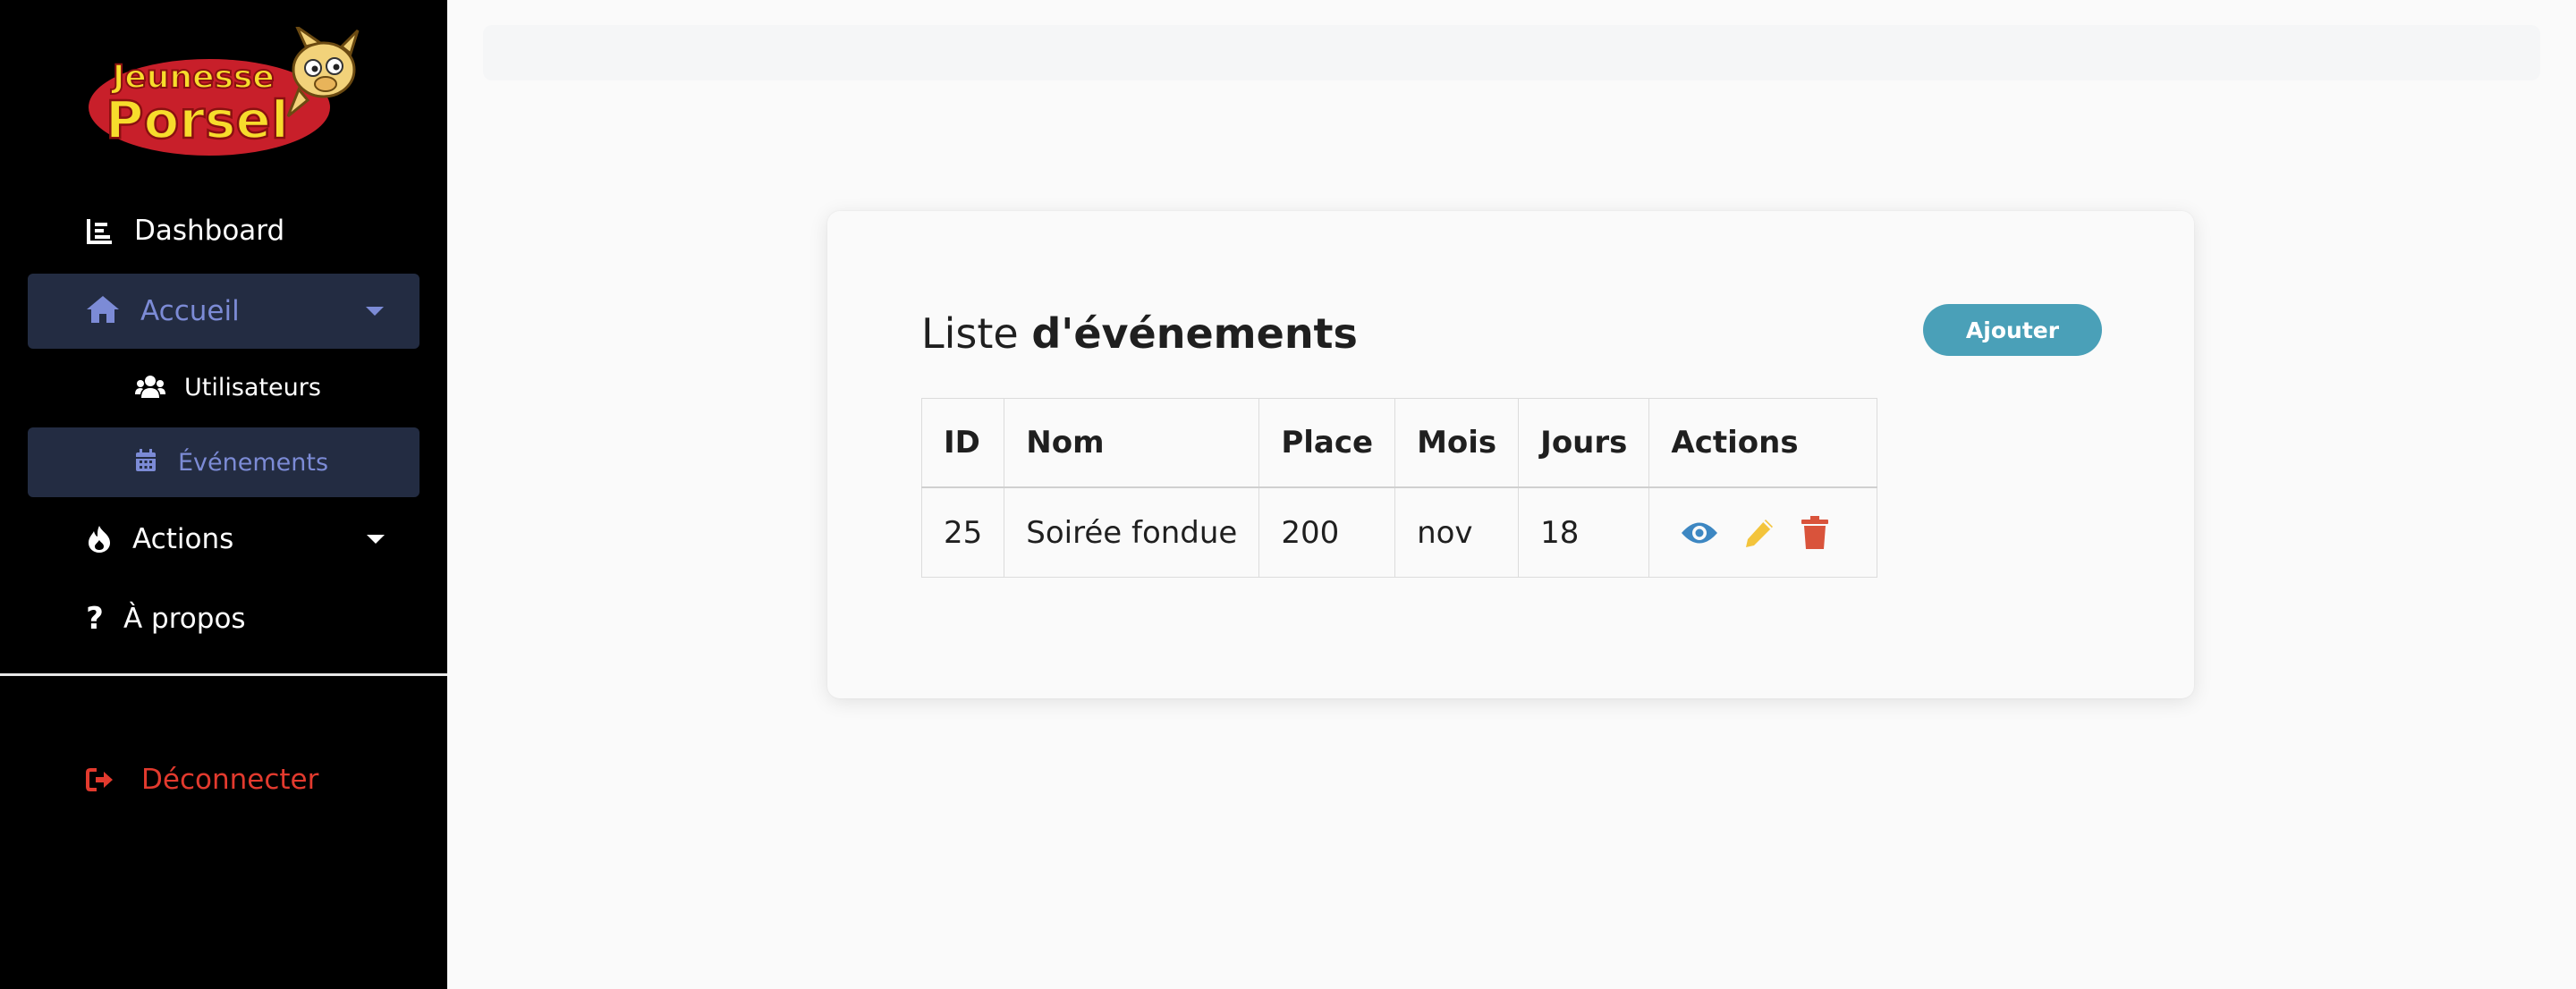 The width and height of the screenshot is (2576, 989). I want to click on column-header-actions: Actions, so click(1763, 443).